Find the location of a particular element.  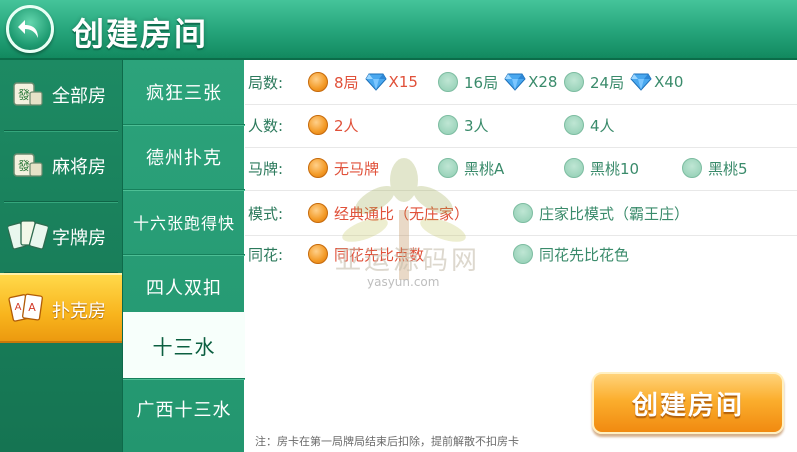

category-item-word-cards: 字牌房 is located at coordinates (61, 237).